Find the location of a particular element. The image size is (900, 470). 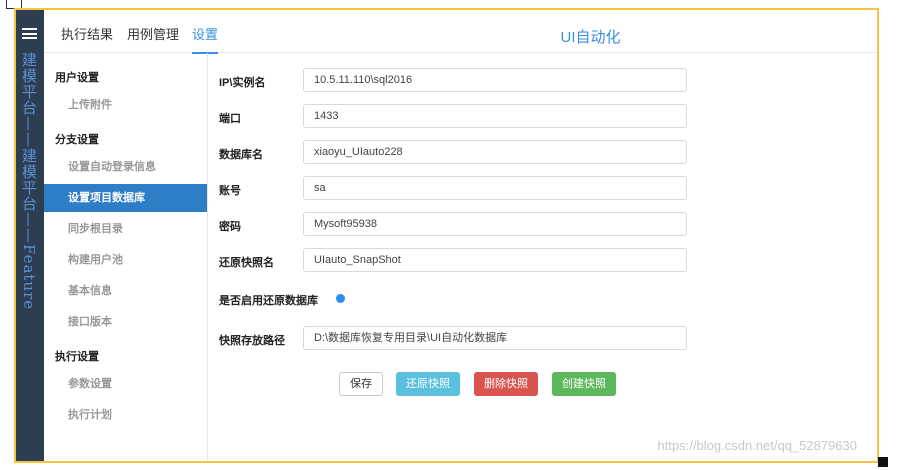

restore-toggle is located at coordinates (340, 298).